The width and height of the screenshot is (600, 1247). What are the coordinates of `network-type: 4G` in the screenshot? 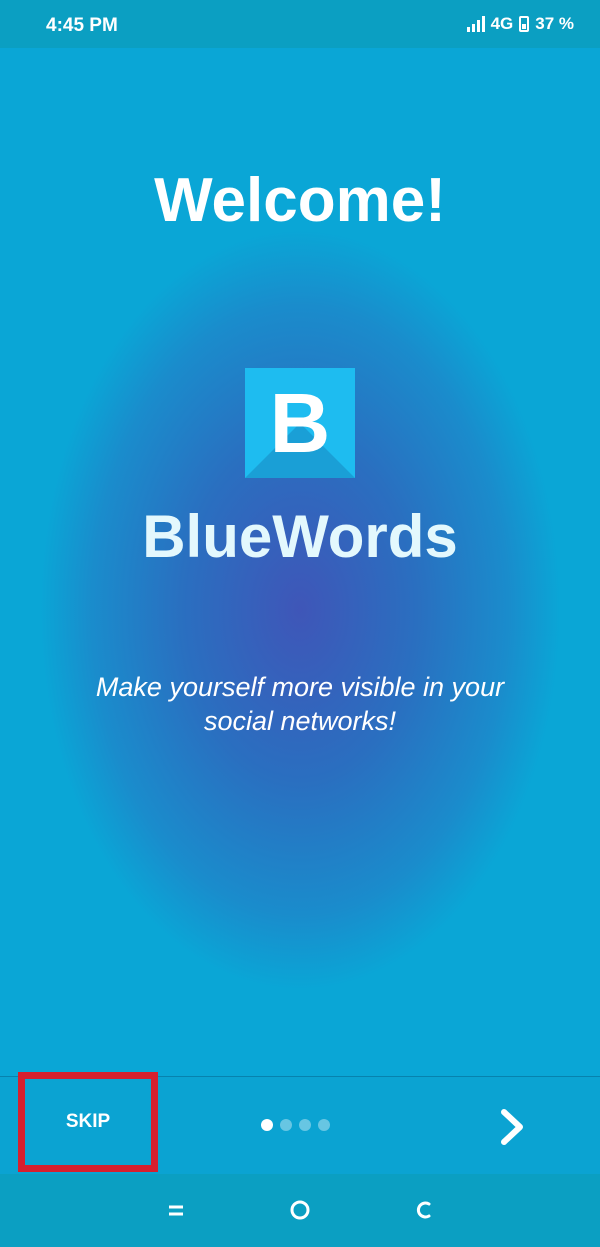 It's located at (502, 23).